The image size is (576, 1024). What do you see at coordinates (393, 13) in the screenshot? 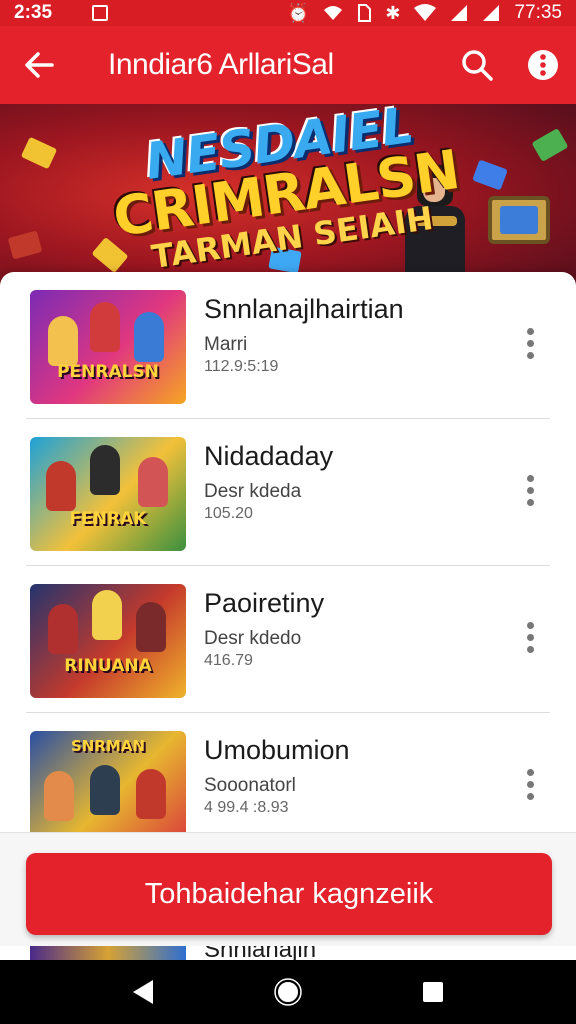
I see `bluetooth-icon: ✱` at bounding box center [393, 13].